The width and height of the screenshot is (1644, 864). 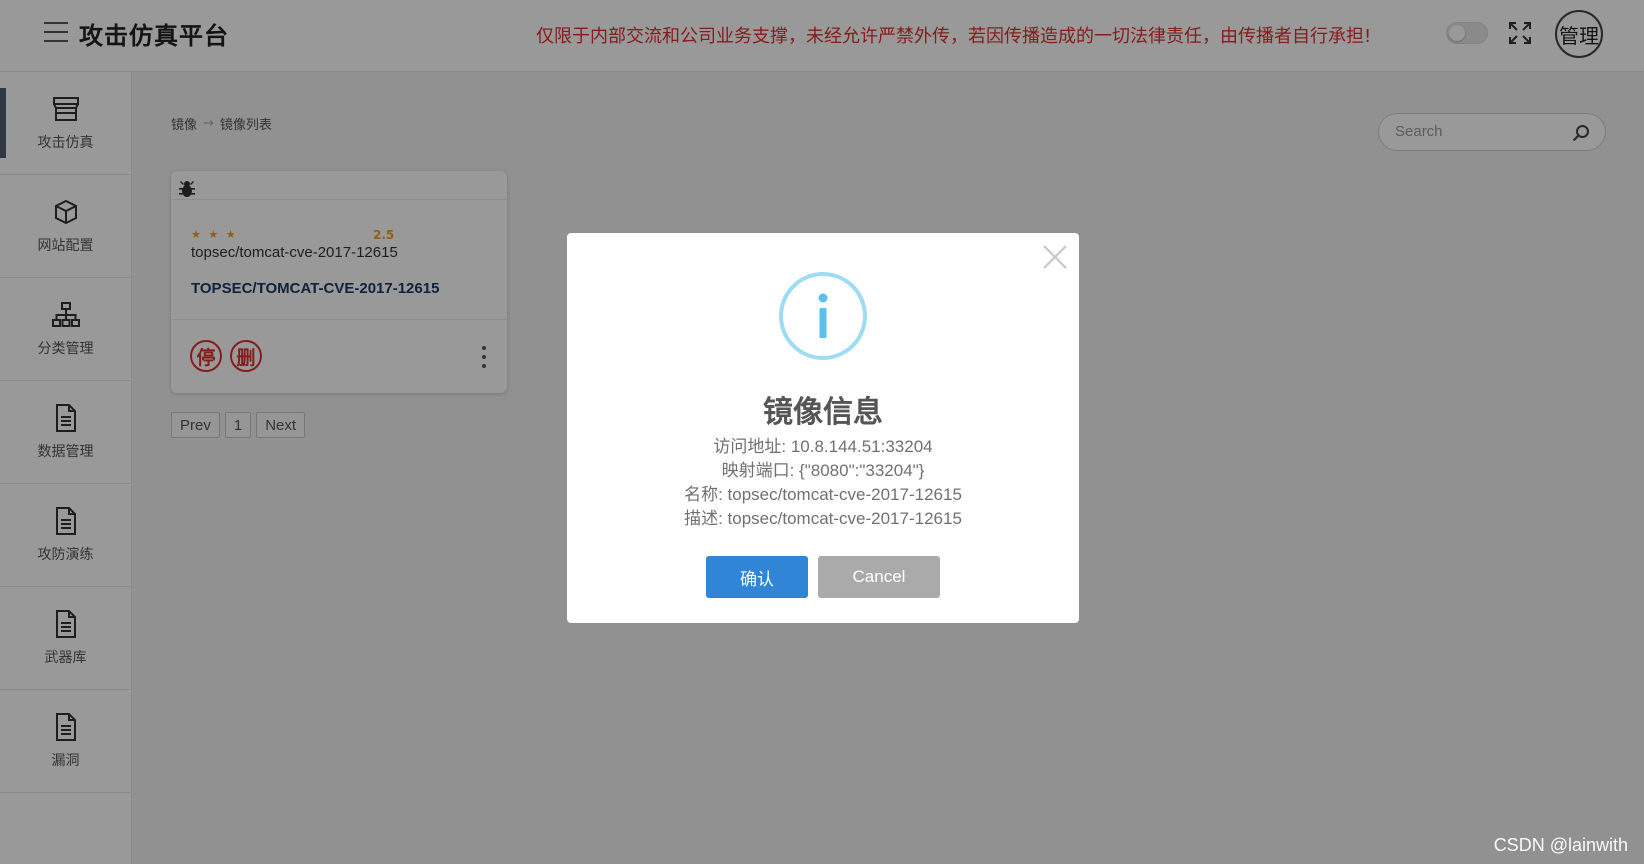 What do you see at coordinates (757, 577) in the screenshot?
I see `confirm-button: 确认` at bounding box center [757, 577].